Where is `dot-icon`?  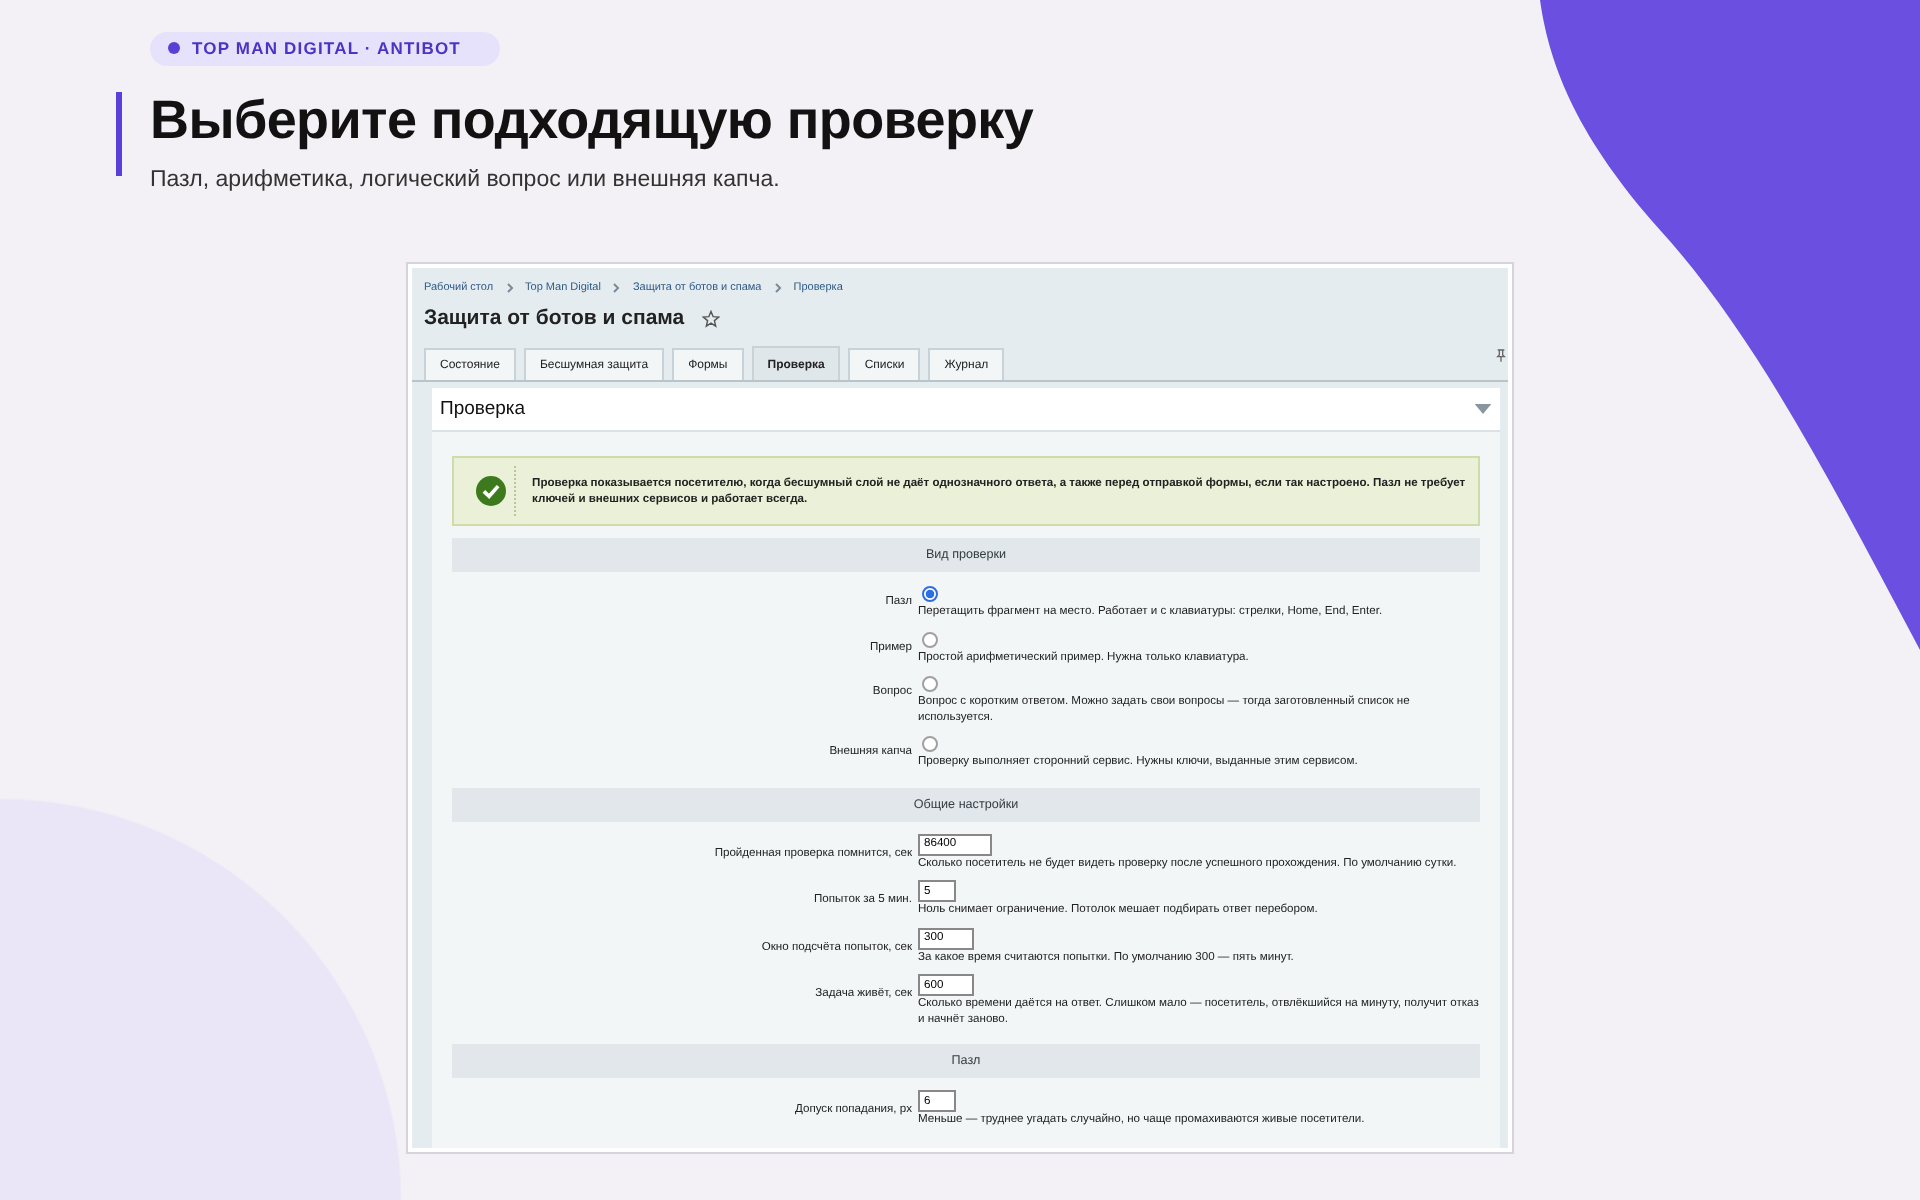
dot-icon is located at coordinates (174, 48).